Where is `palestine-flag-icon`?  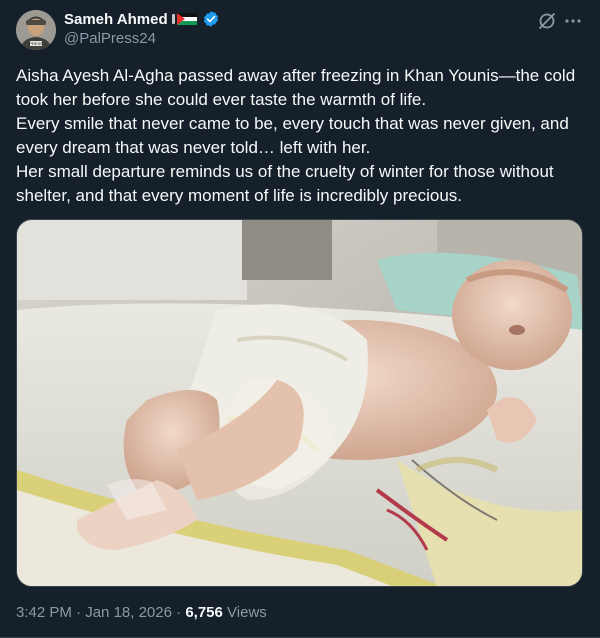 palestine-flag-icon is located at coordinates (184, 19).